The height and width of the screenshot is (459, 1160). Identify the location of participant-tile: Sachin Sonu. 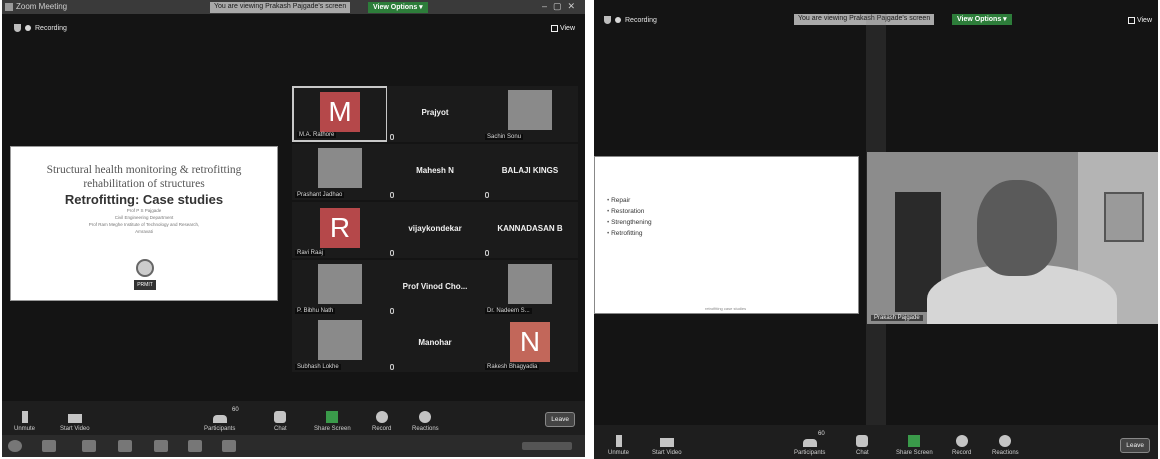
(530, 114).